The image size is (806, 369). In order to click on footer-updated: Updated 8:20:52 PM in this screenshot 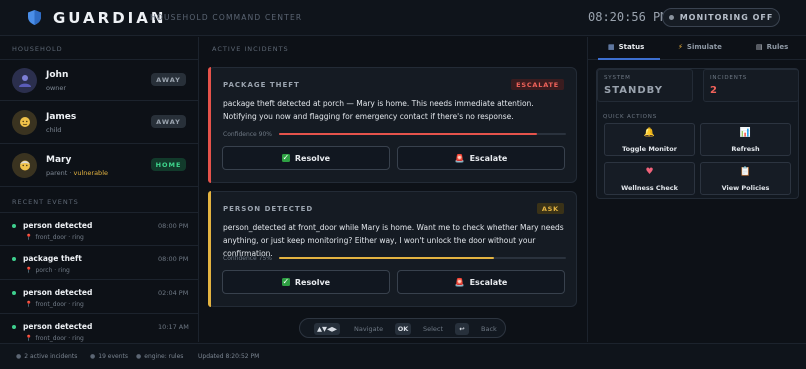, I will do `click(229, 356)`.